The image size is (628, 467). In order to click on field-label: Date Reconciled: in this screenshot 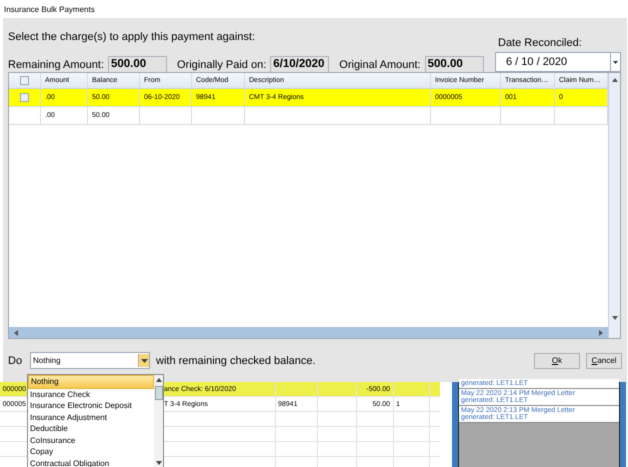, I will do `click(540, 43)`.